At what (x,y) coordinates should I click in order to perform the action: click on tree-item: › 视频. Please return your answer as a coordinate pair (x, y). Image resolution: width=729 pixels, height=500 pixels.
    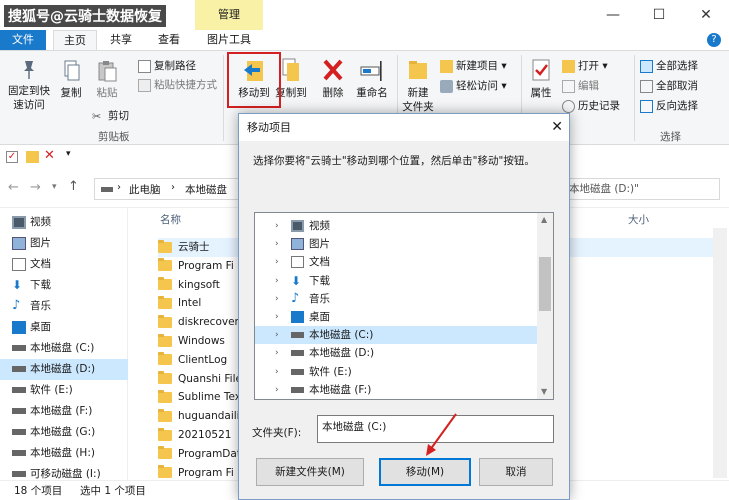
    Looking at the image, I should click on (396, 226).